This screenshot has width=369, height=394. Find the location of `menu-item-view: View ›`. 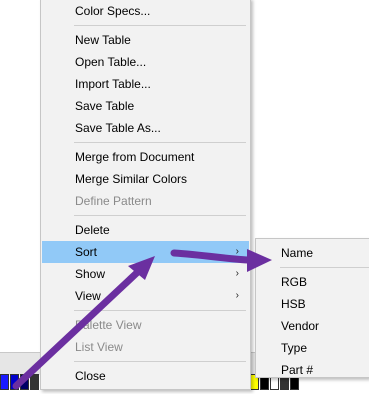

menu-item-view: View › is located at coordinates (145, 296).